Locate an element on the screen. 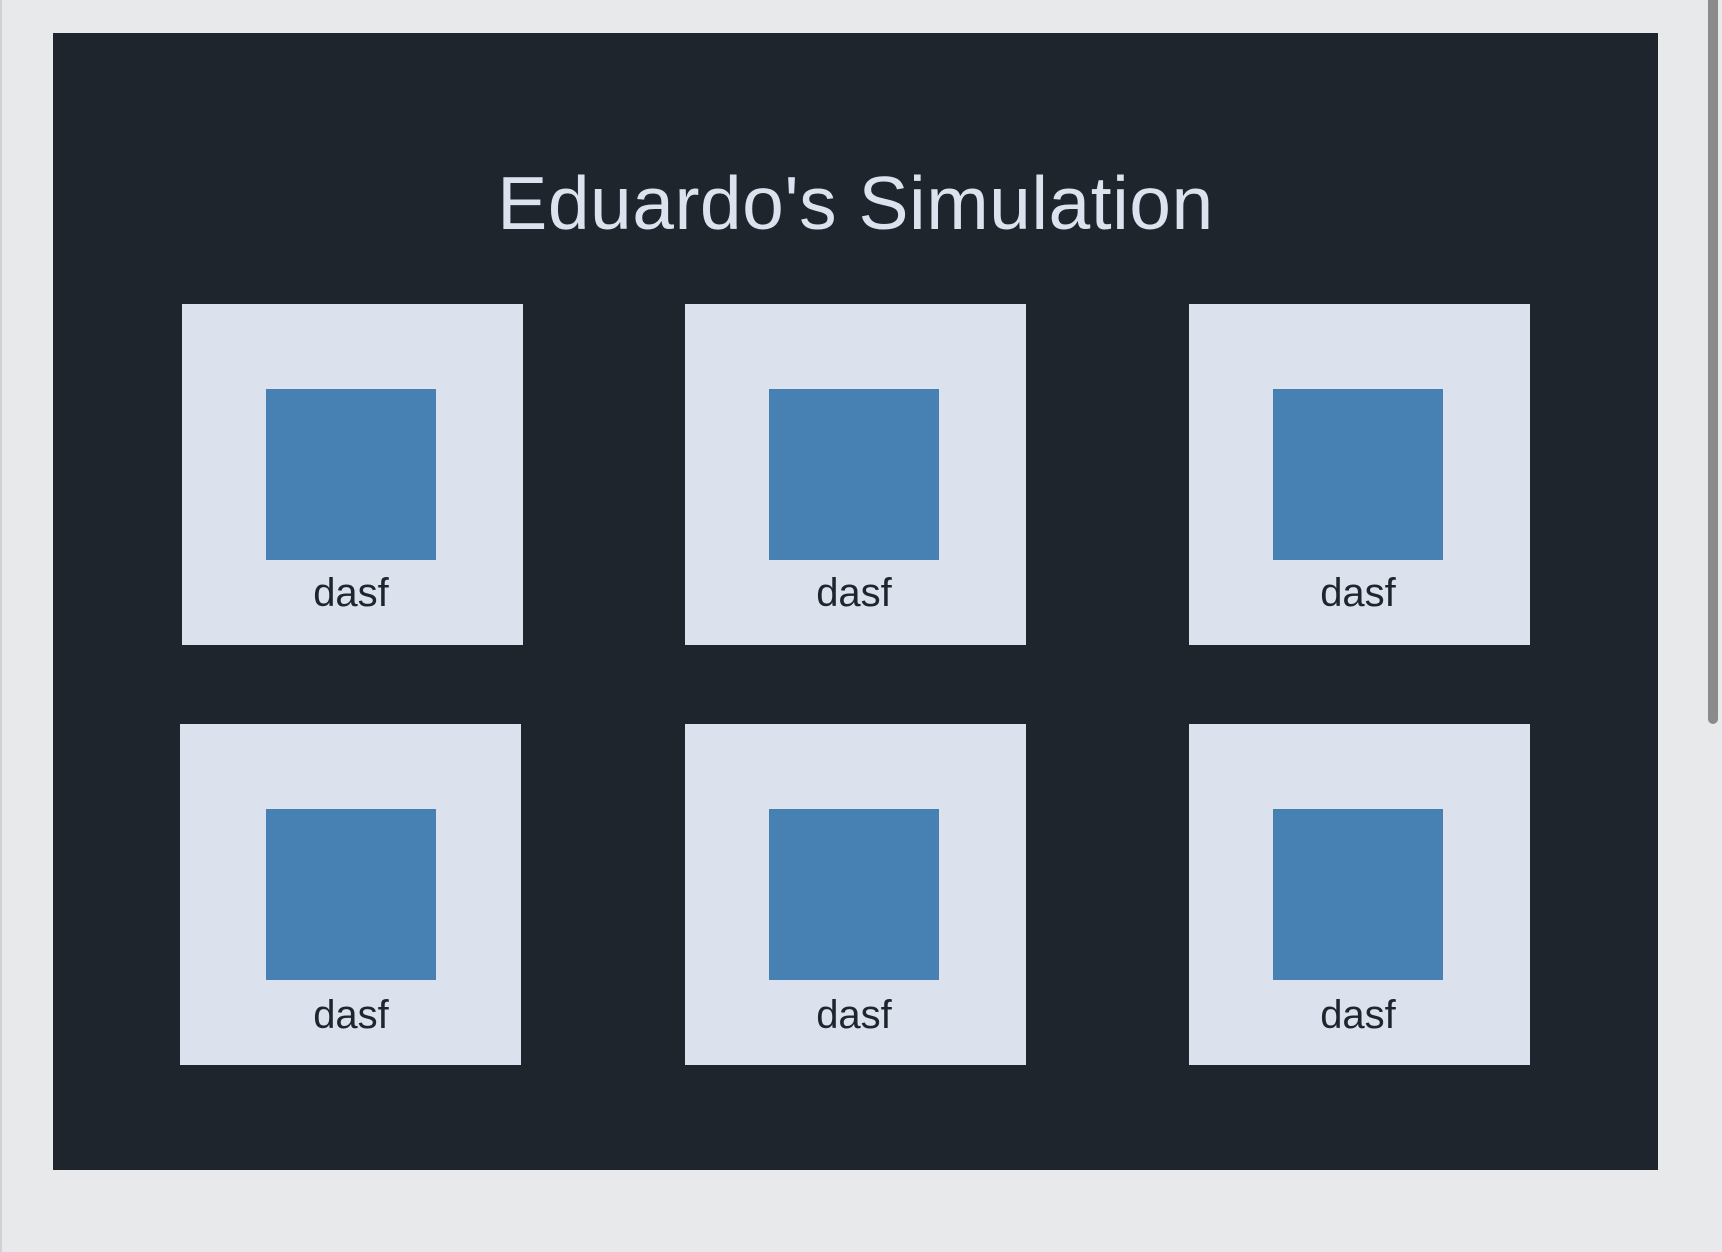 The image size is (1722, 1252). window-left-edge is located at coordinates (1, 626).